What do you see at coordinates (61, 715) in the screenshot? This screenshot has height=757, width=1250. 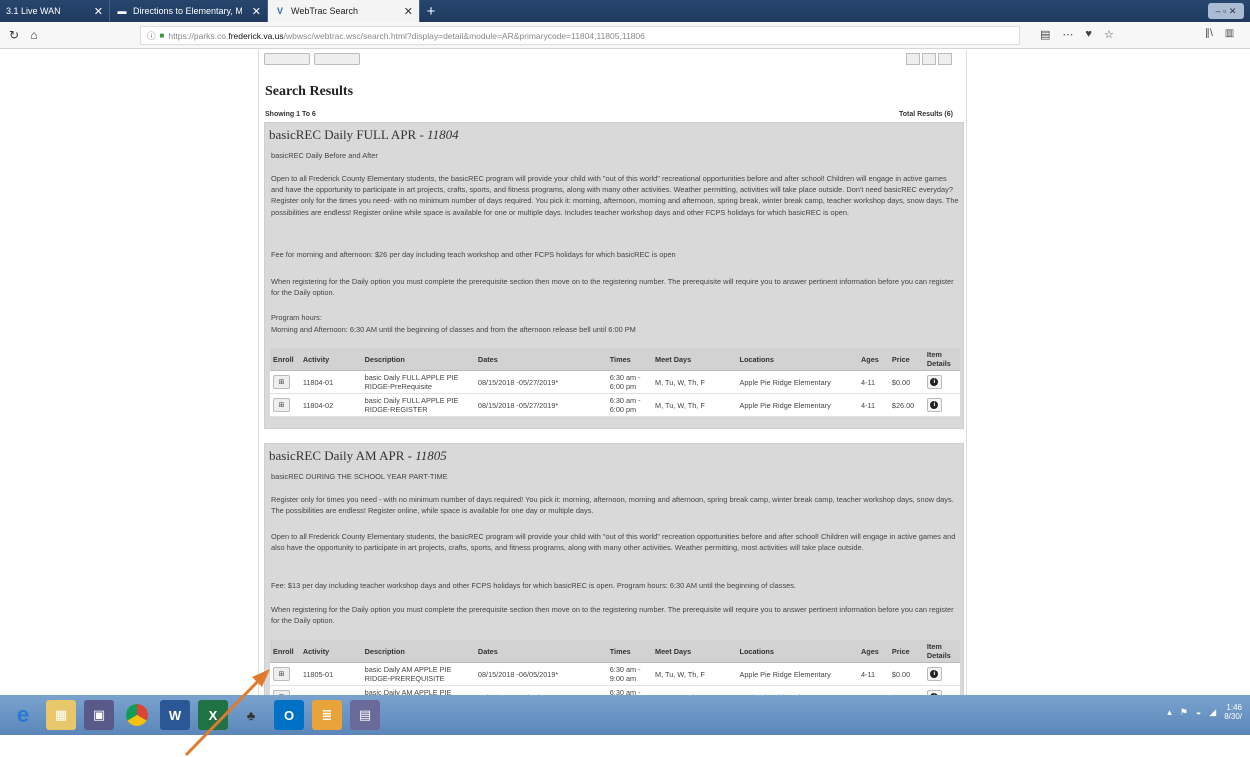 I see `file-explorer-icon: ▦` at bounding box center [61, 715].